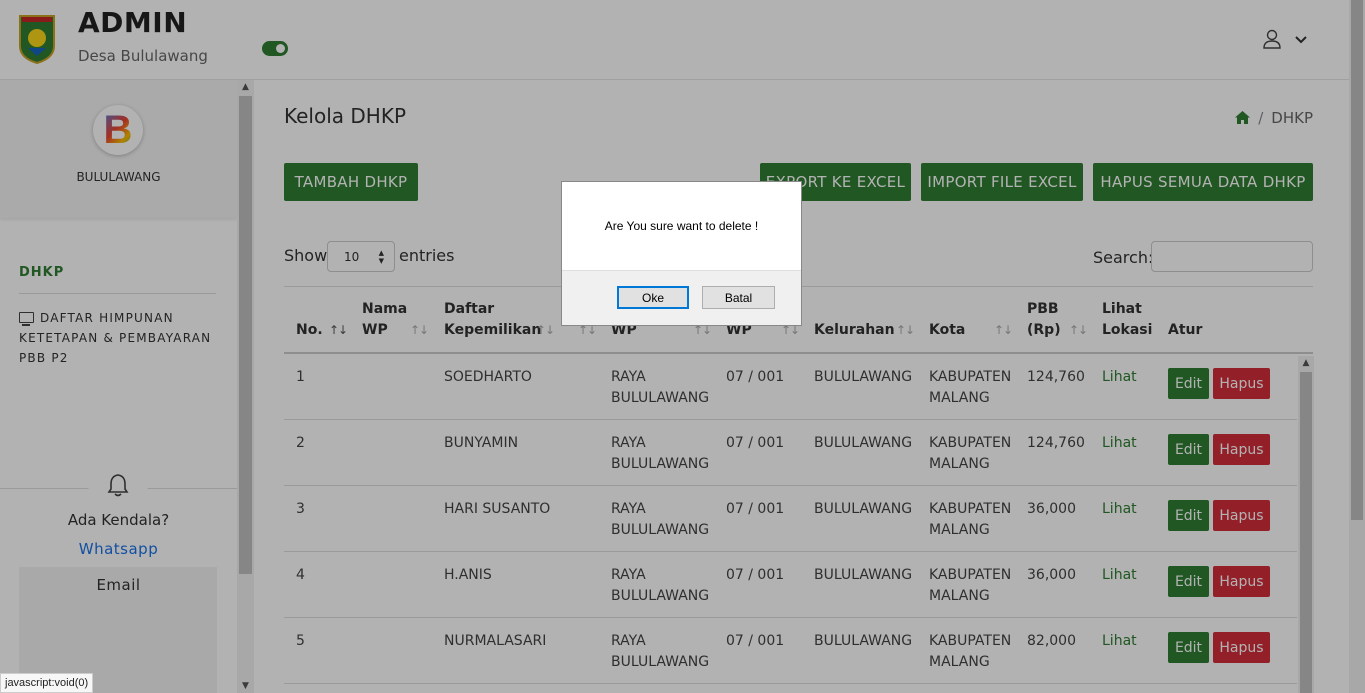 This screenshot has height=693, width=1365. Describe the element at coordinates (738, 297) in the screenshot. I see `cancel-button: Batal` at that location.